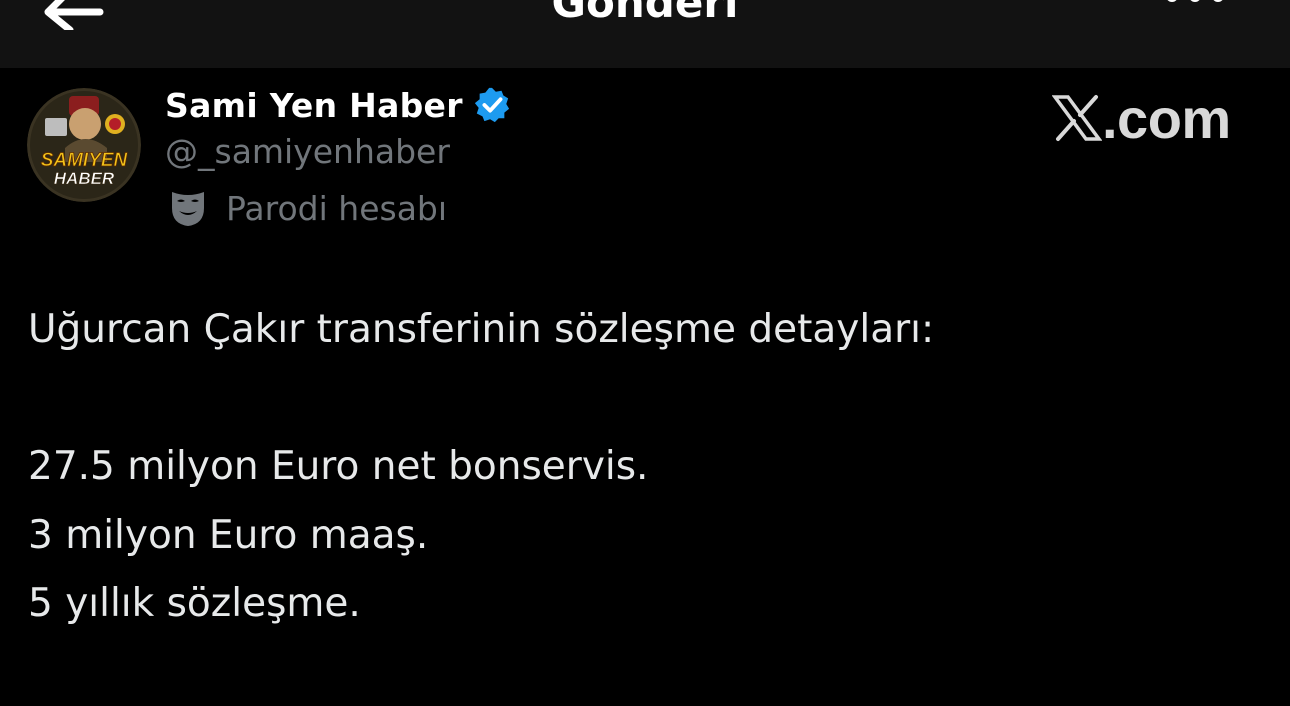 The image size is (1290, 706). I want to click on parody-label-text: Parodi hesabı, so click(337, 208).